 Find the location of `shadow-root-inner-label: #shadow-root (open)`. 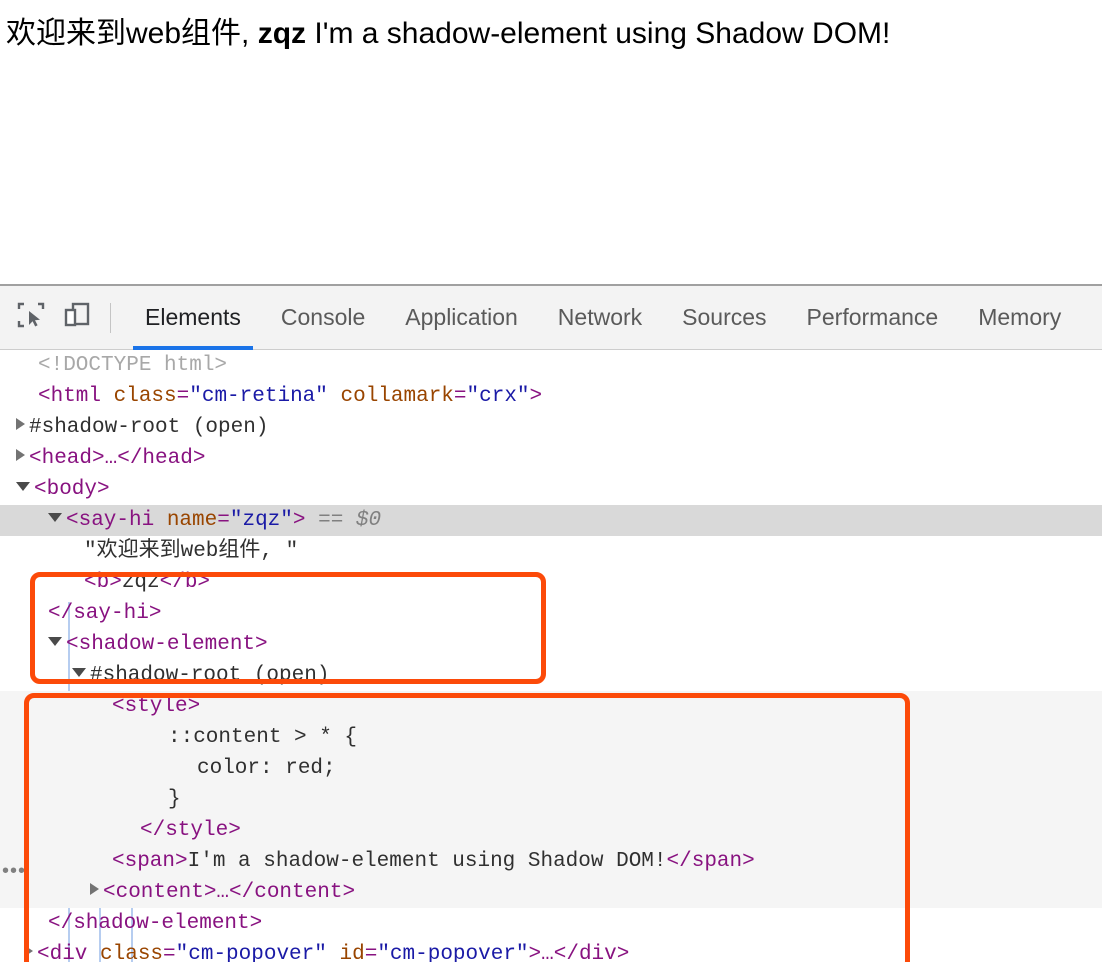

shadow-root-inner-label: #shadow-root (open) is located at coordinates (210, 675).